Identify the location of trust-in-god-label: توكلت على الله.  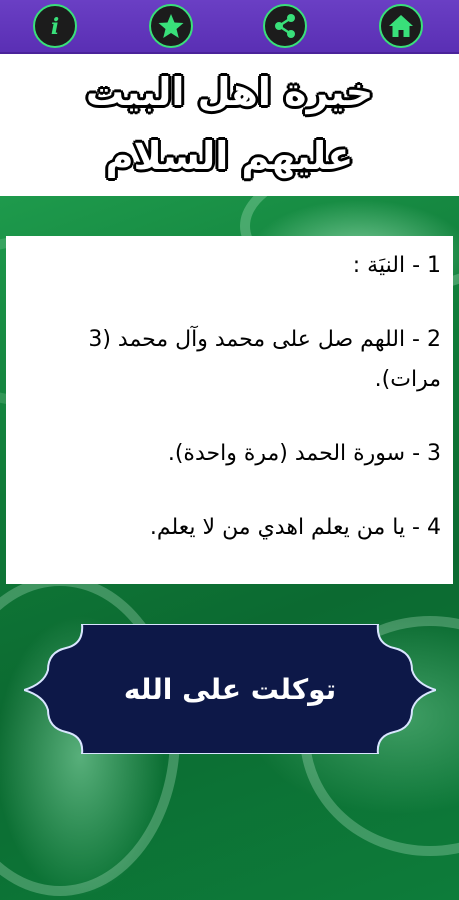
(230, 689).